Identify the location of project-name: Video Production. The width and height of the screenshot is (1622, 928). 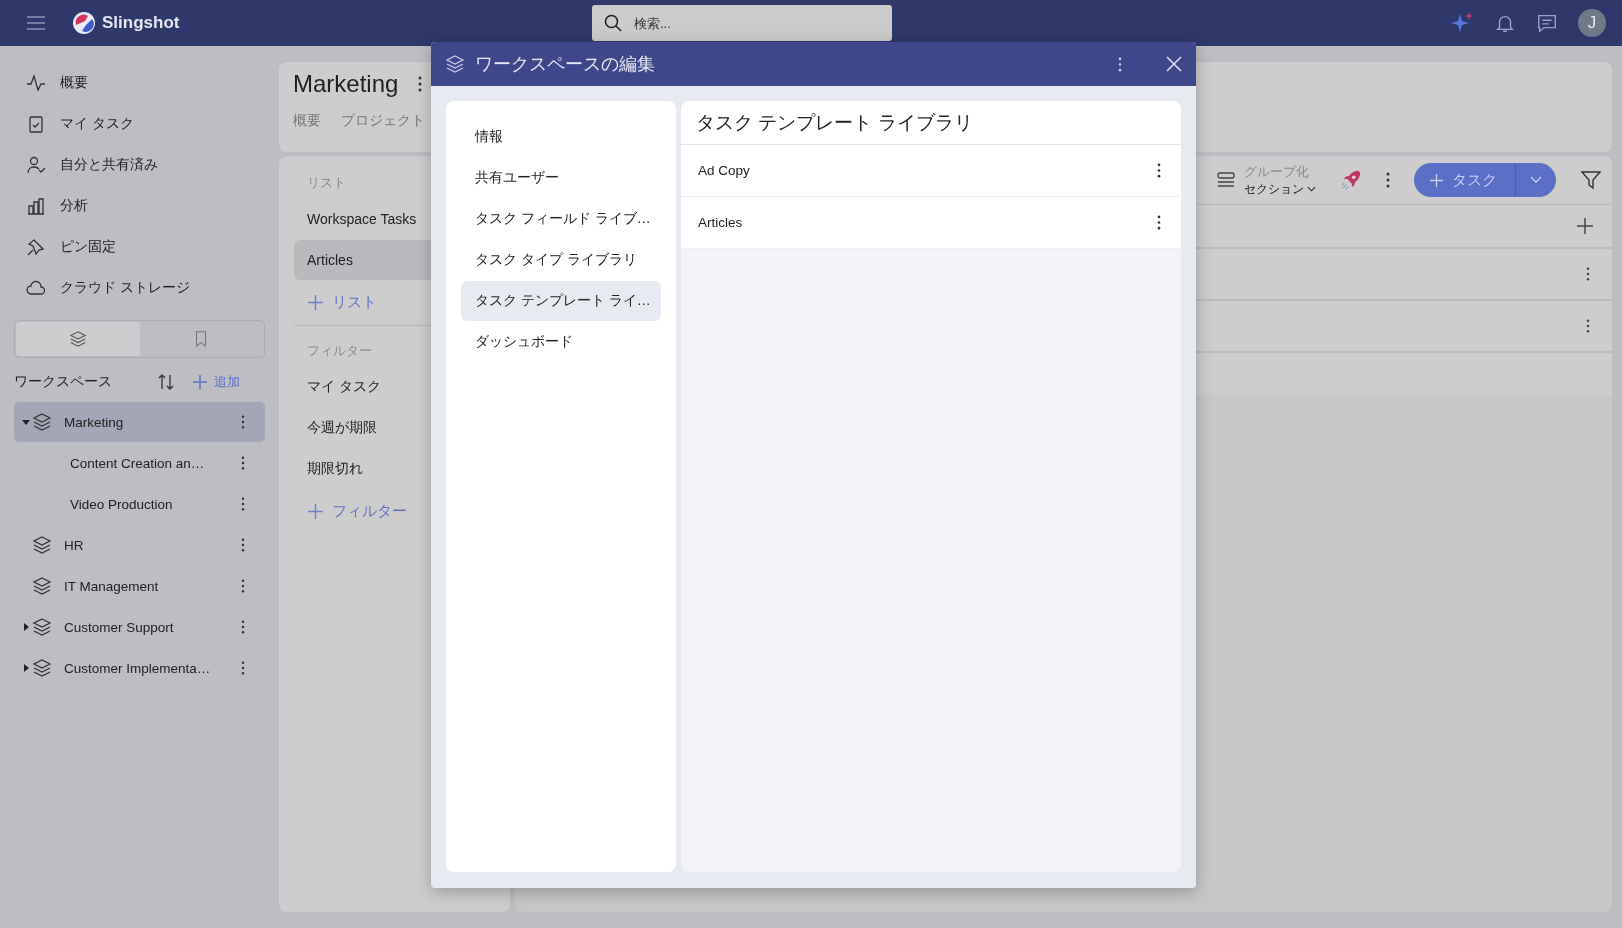
(122, 504).